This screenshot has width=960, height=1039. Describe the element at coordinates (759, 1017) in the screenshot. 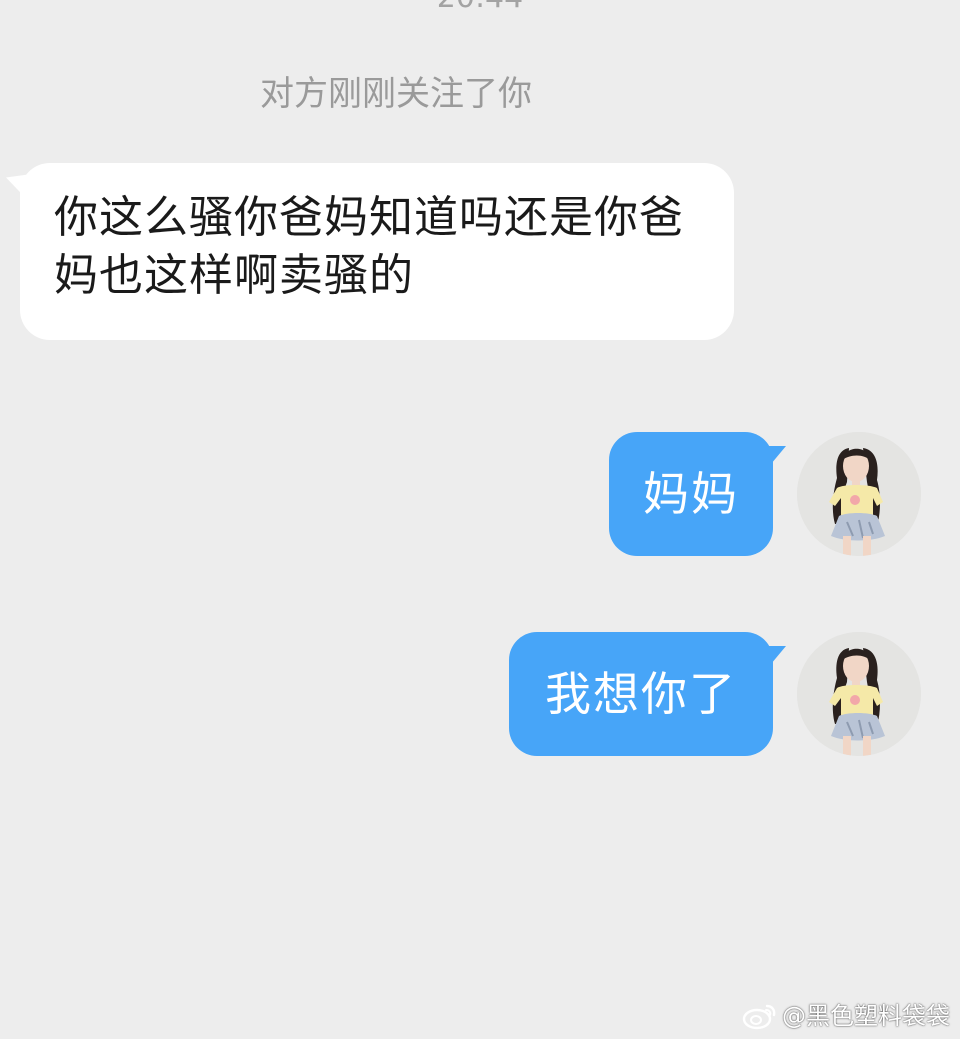

I see `weibo-icon` at that location.